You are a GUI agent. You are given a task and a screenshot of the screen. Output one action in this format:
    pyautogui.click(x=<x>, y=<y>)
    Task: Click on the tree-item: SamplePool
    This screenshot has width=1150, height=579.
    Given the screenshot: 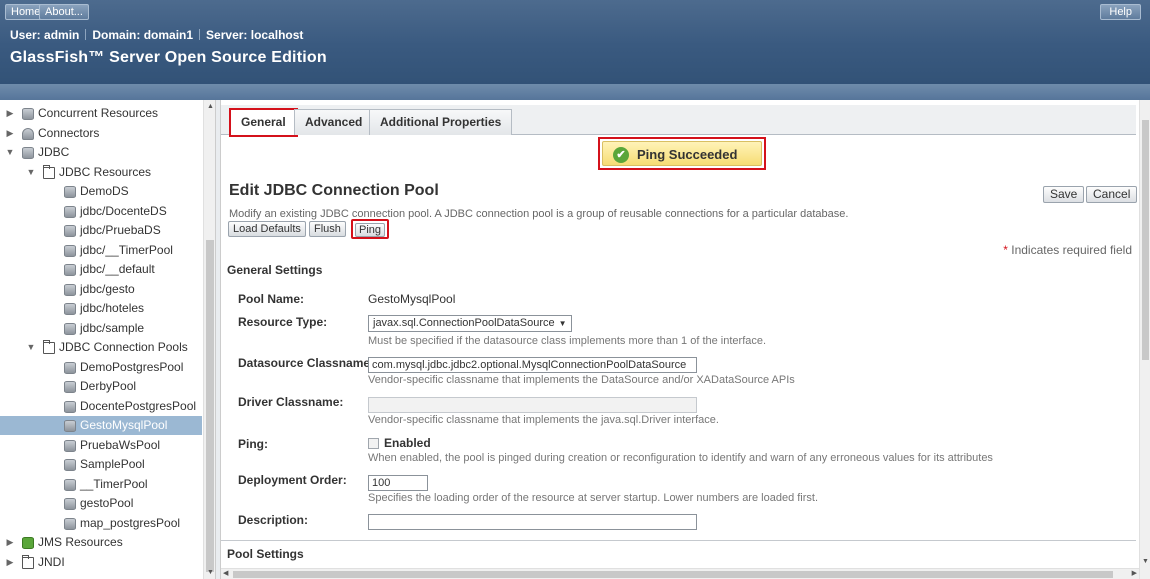 What is the action you would take?
    pyautogui.click(x=101, y=464)
    